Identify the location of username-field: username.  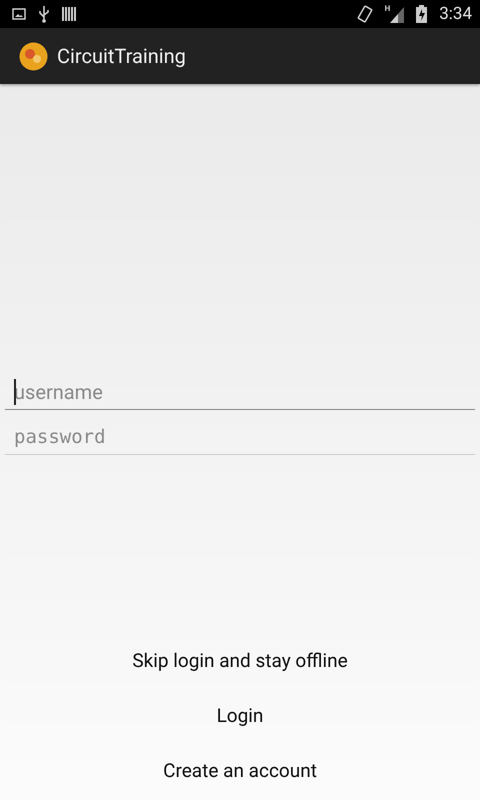
(240, 392).